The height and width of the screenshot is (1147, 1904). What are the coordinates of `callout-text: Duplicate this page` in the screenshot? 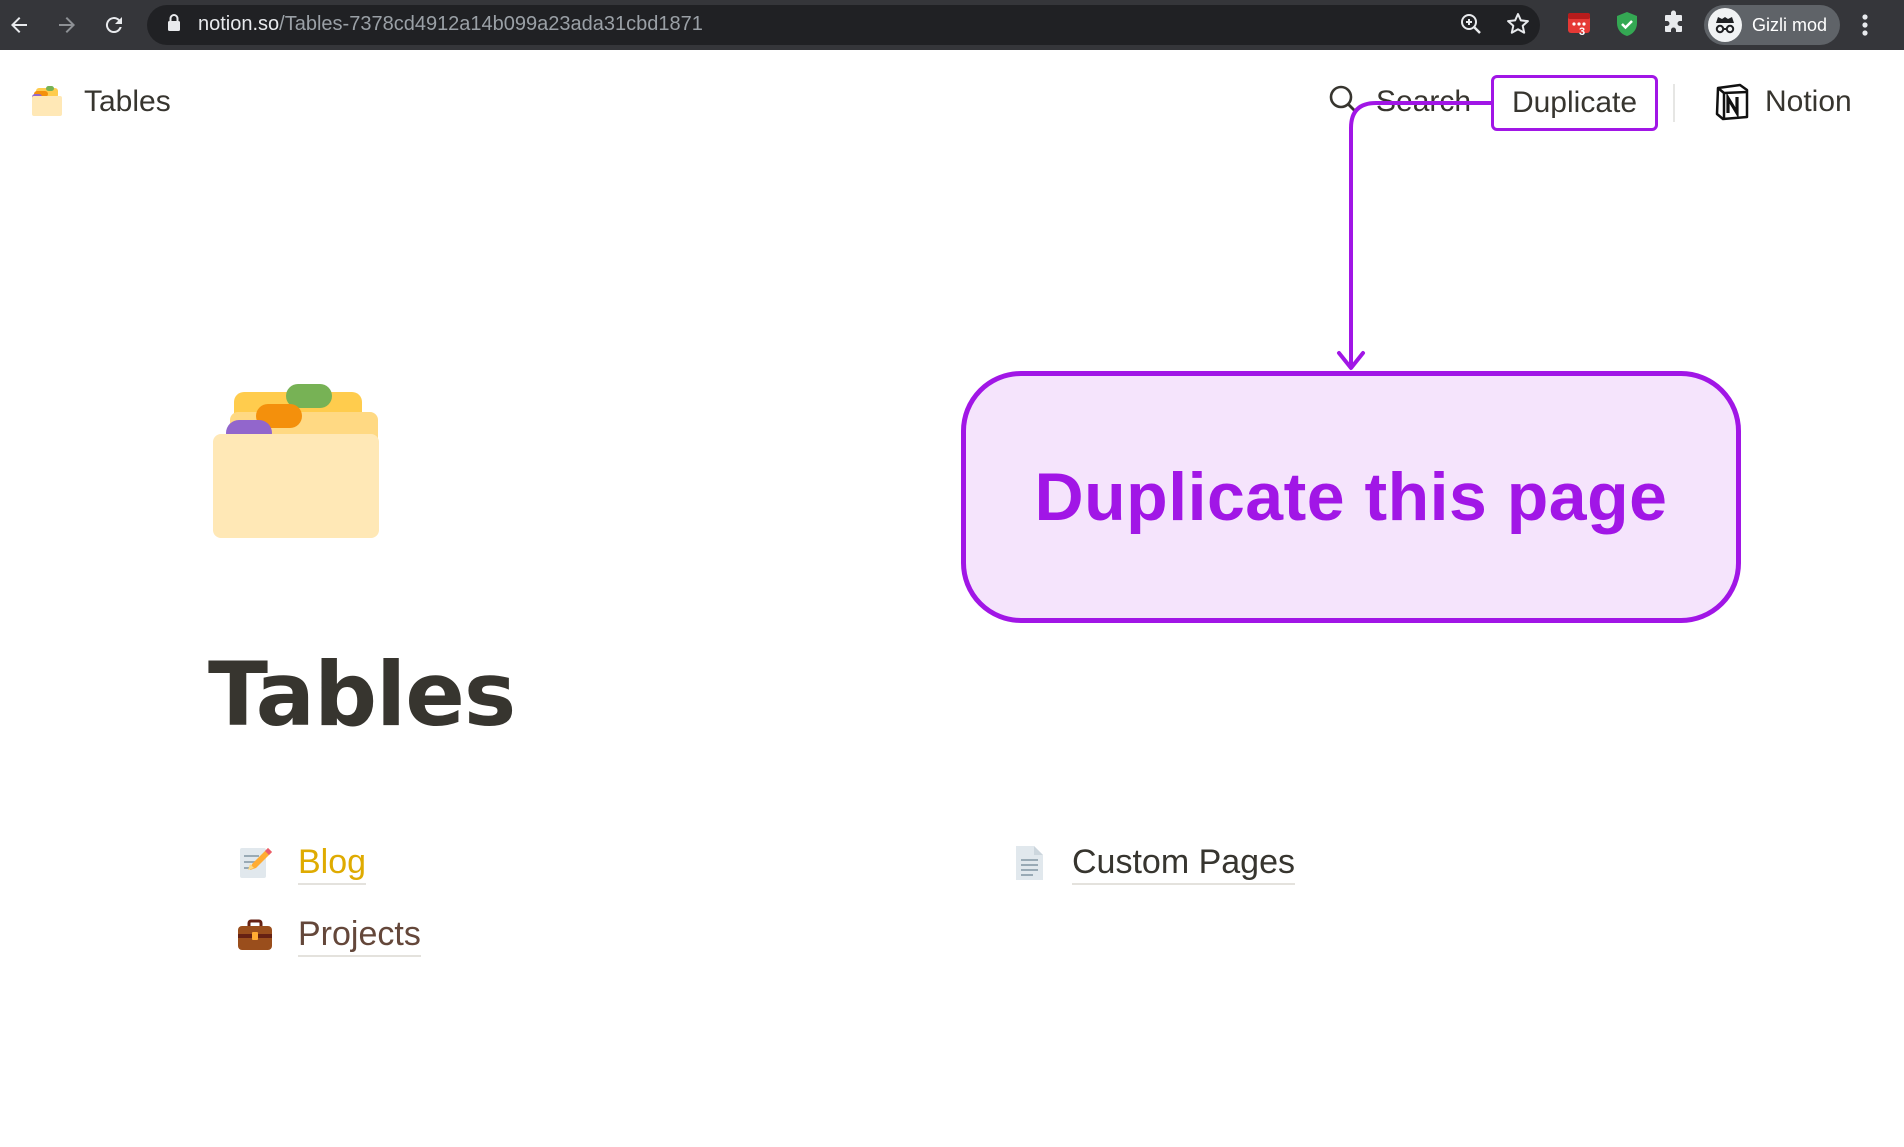 It's located at (1351, 497).